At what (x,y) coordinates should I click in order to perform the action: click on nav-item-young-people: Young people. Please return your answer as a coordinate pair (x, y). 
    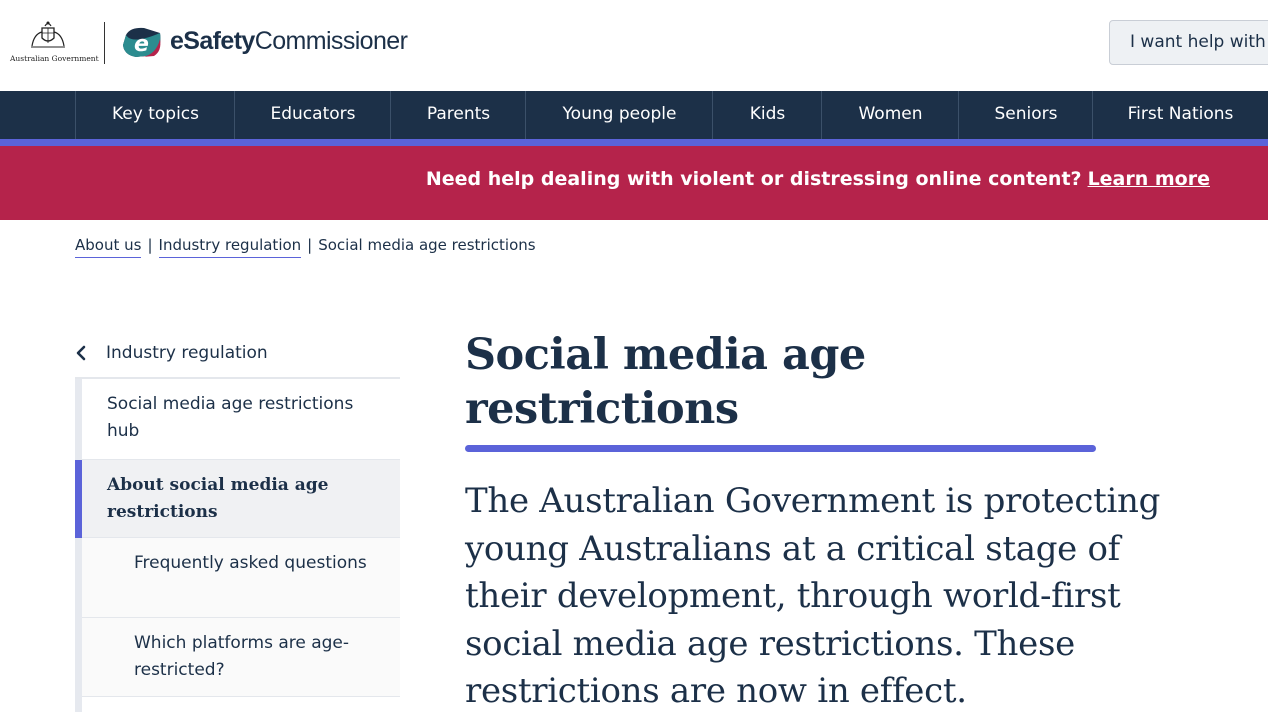
    Looking at the image, I should click on (619, 115).